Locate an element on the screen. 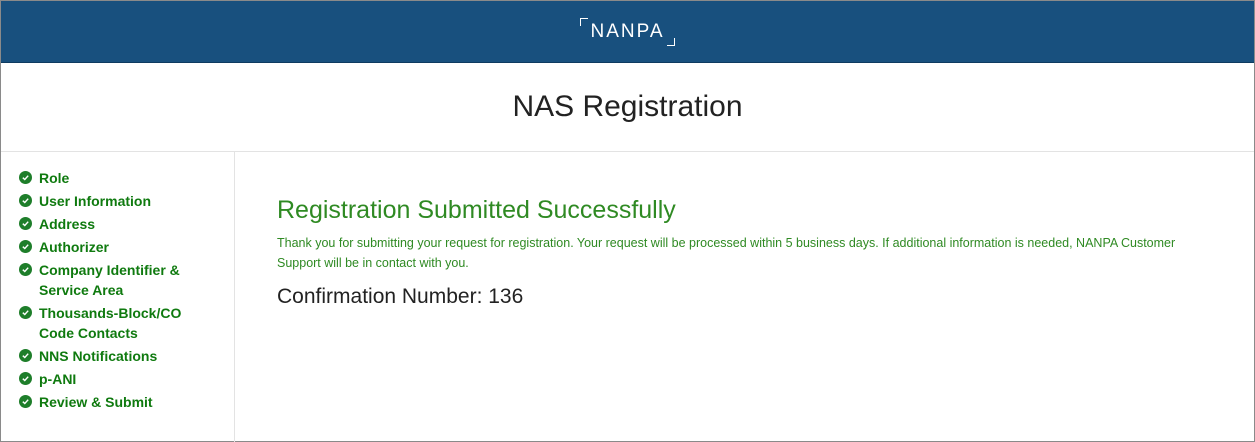 Image resolution: width=1255 pixels, height=442 pixels. step-label: Authorizer is located at coordinates (74, 247).